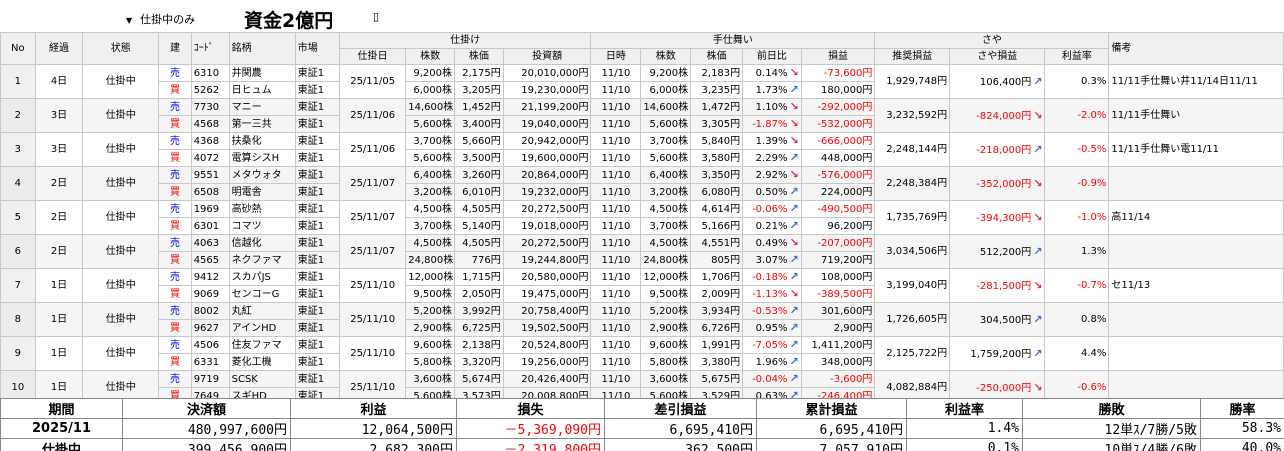  I want to click on shares-cell: 4,500株, so click(430, 243).